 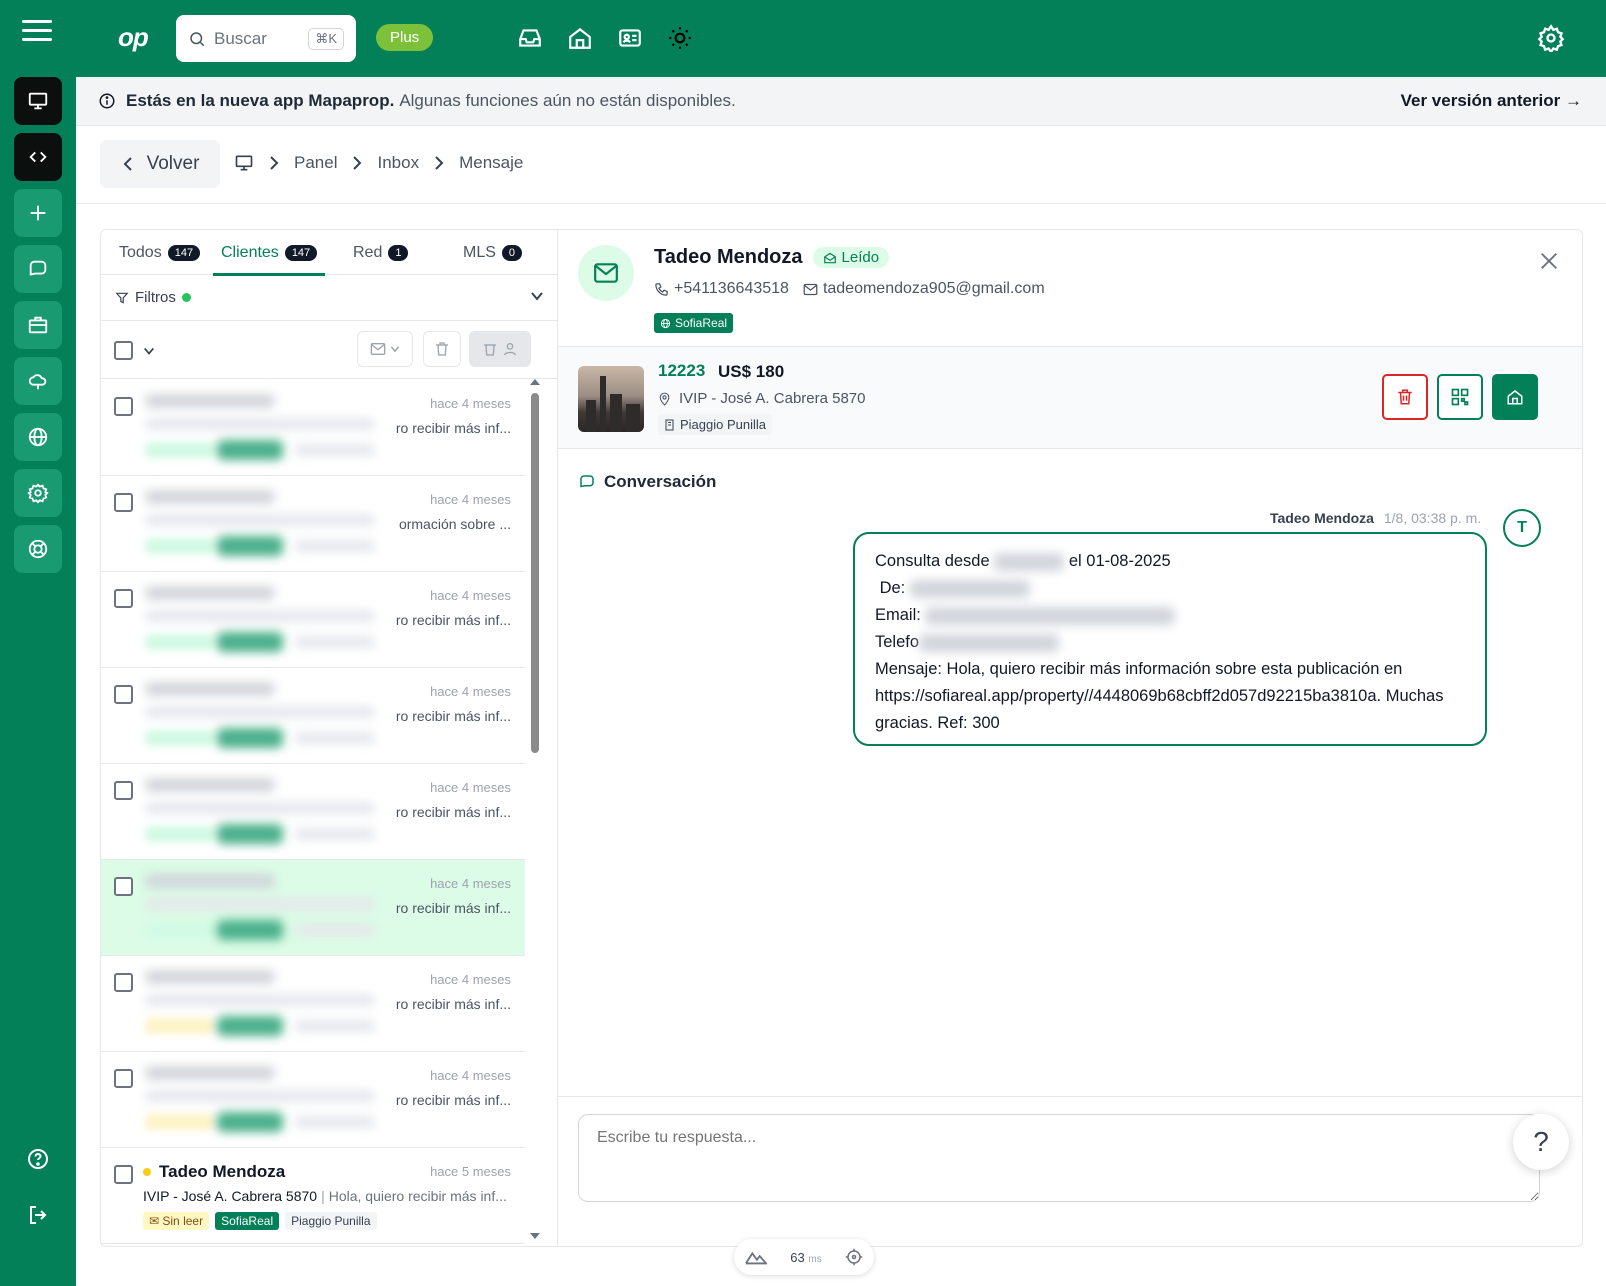 What do you see at coordinates (535, 573) in the screenshot?
I see `scroll-thumb` at bounding box center [535, 573].